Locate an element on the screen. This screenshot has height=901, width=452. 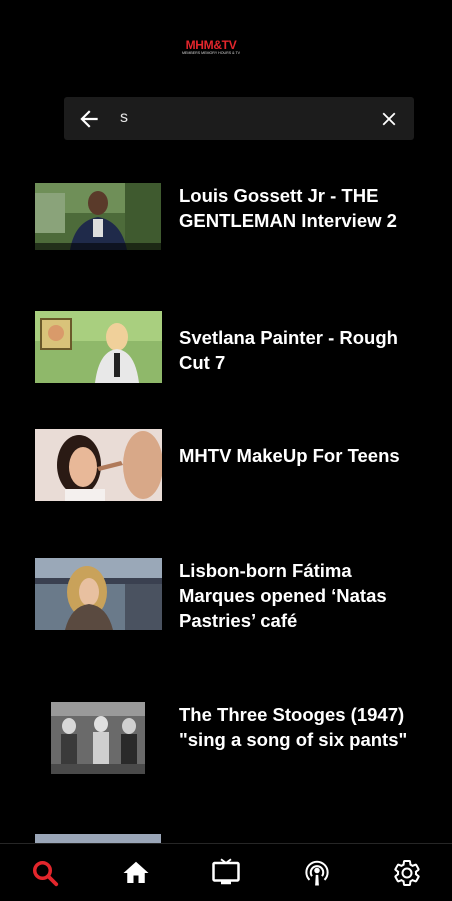
podcast-icon is located at coordinates (317, 873).